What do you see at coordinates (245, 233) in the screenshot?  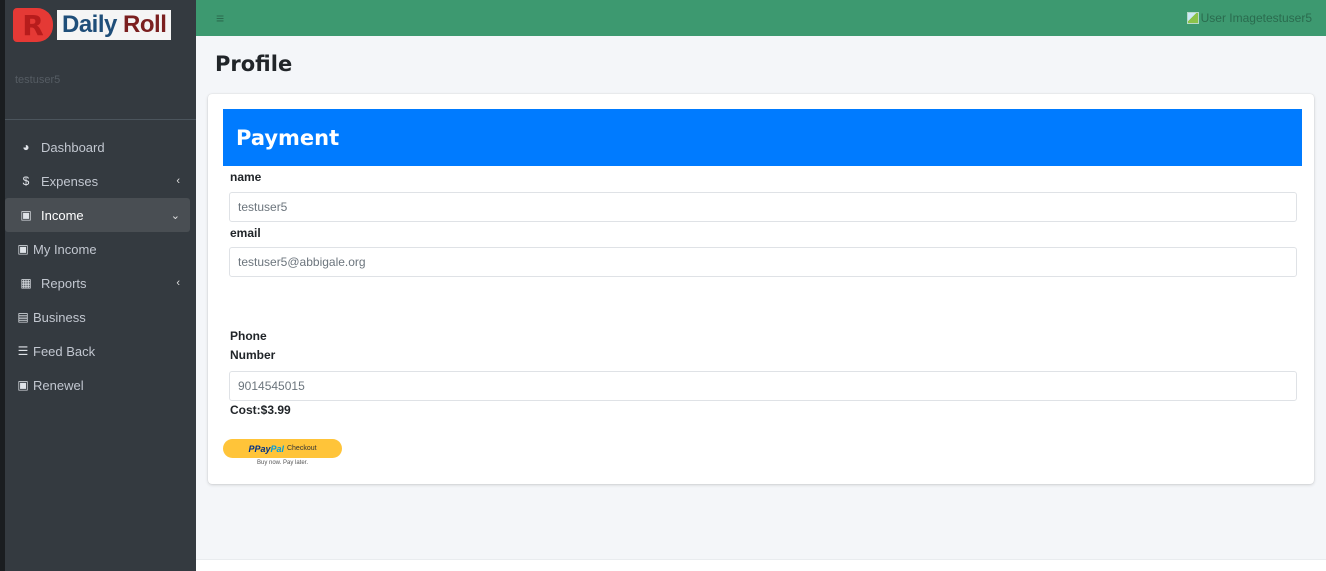 I see `email-label: email` at bounding box center [245, 233].